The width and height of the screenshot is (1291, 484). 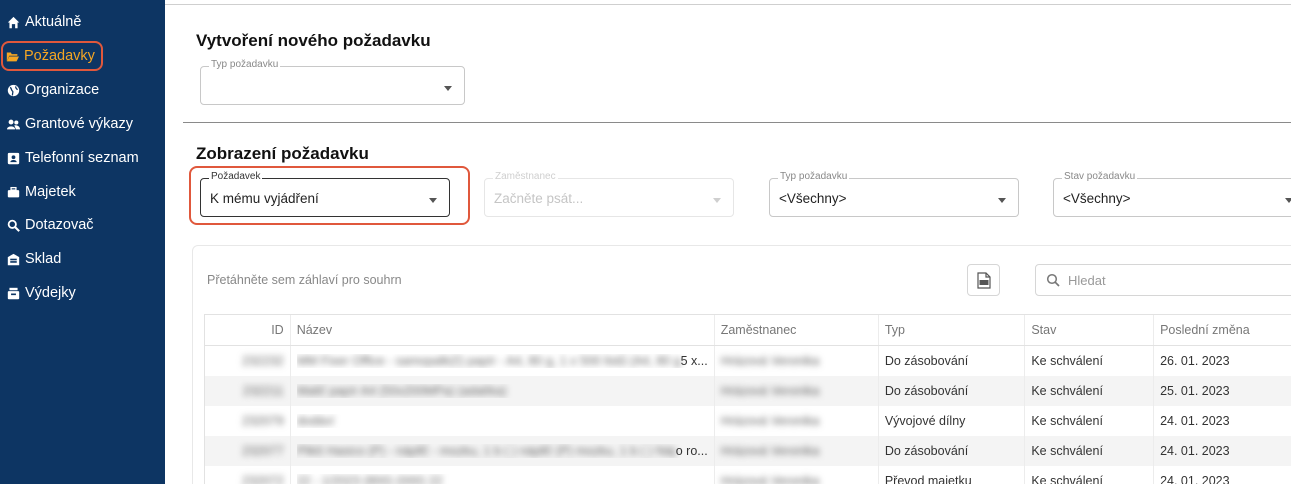 What do you see at coordinates (264, 198) in the screenshot?
I see `field-value: K mému vyjádření` at bounding box center [264, 198].